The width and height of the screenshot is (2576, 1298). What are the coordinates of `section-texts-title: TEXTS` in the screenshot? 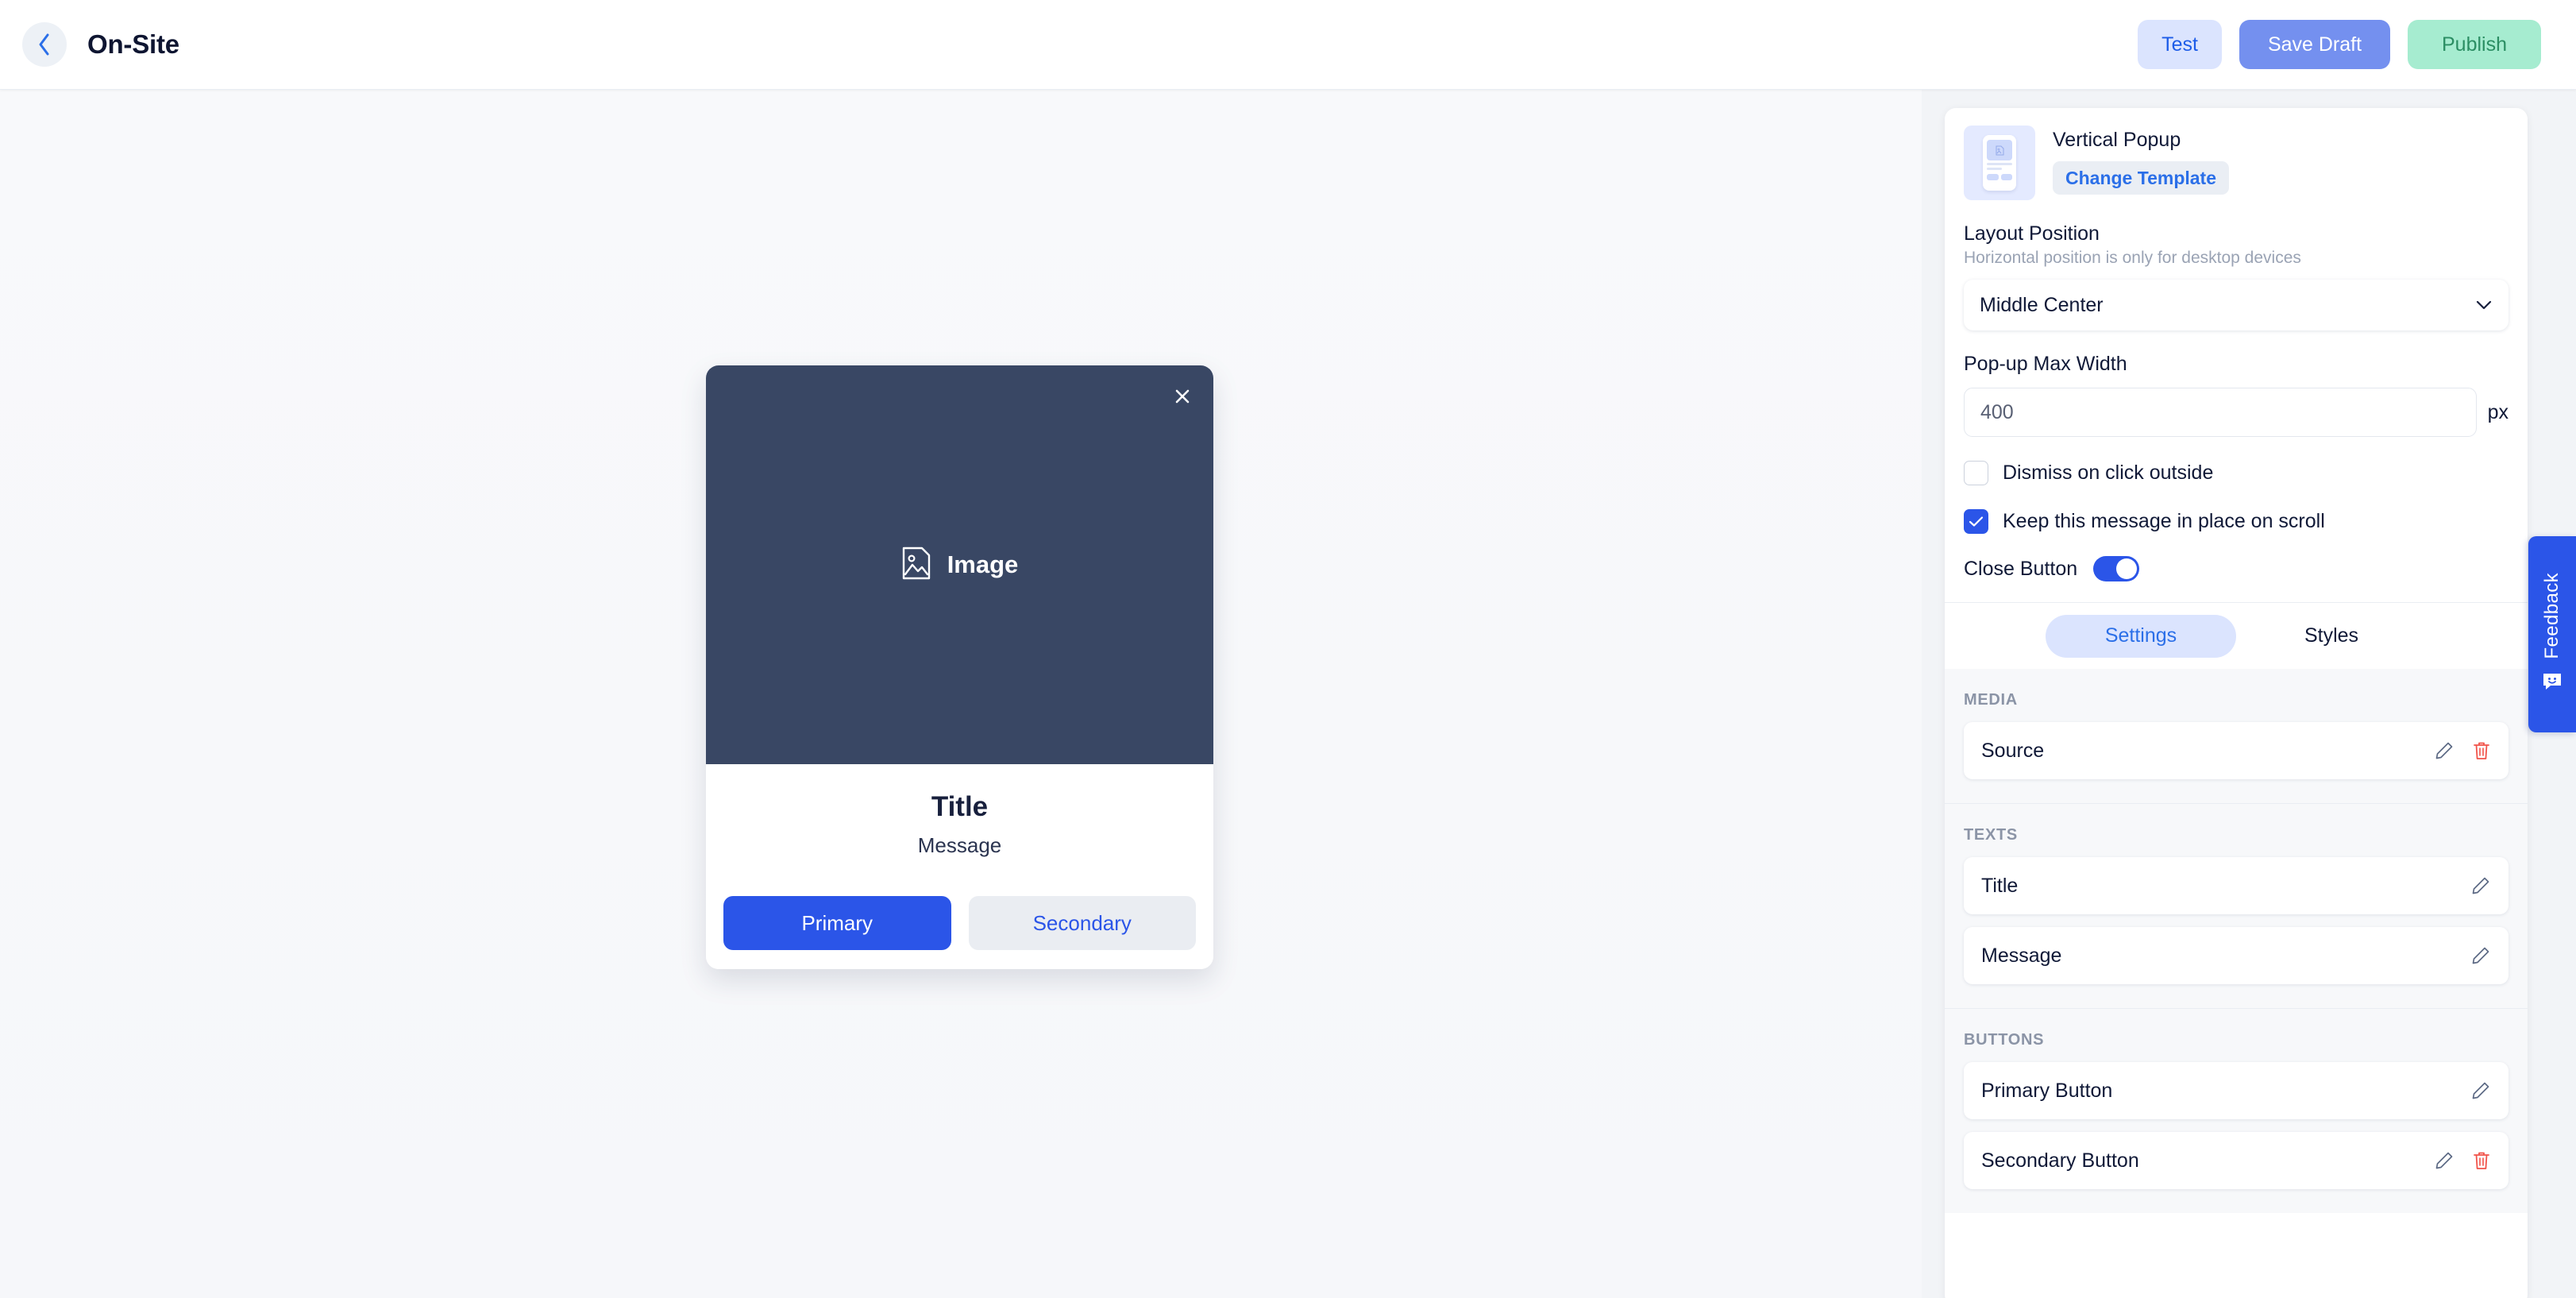 It's located at (1991, 835).